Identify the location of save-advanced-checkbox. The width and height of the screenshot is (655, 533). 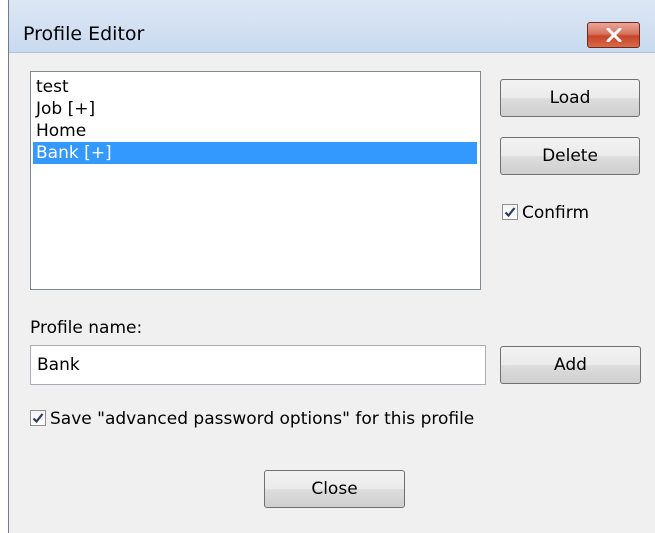
(38, 418).